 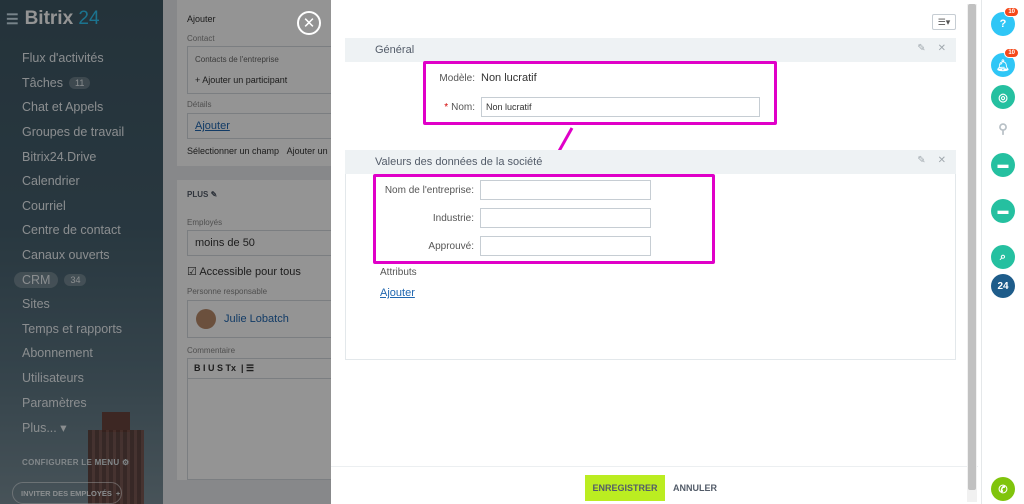 What do you see at coordinates (1011, 53) in the screenshot?
I see `notifications-counter: 10` at bounding box center [1011, 53].